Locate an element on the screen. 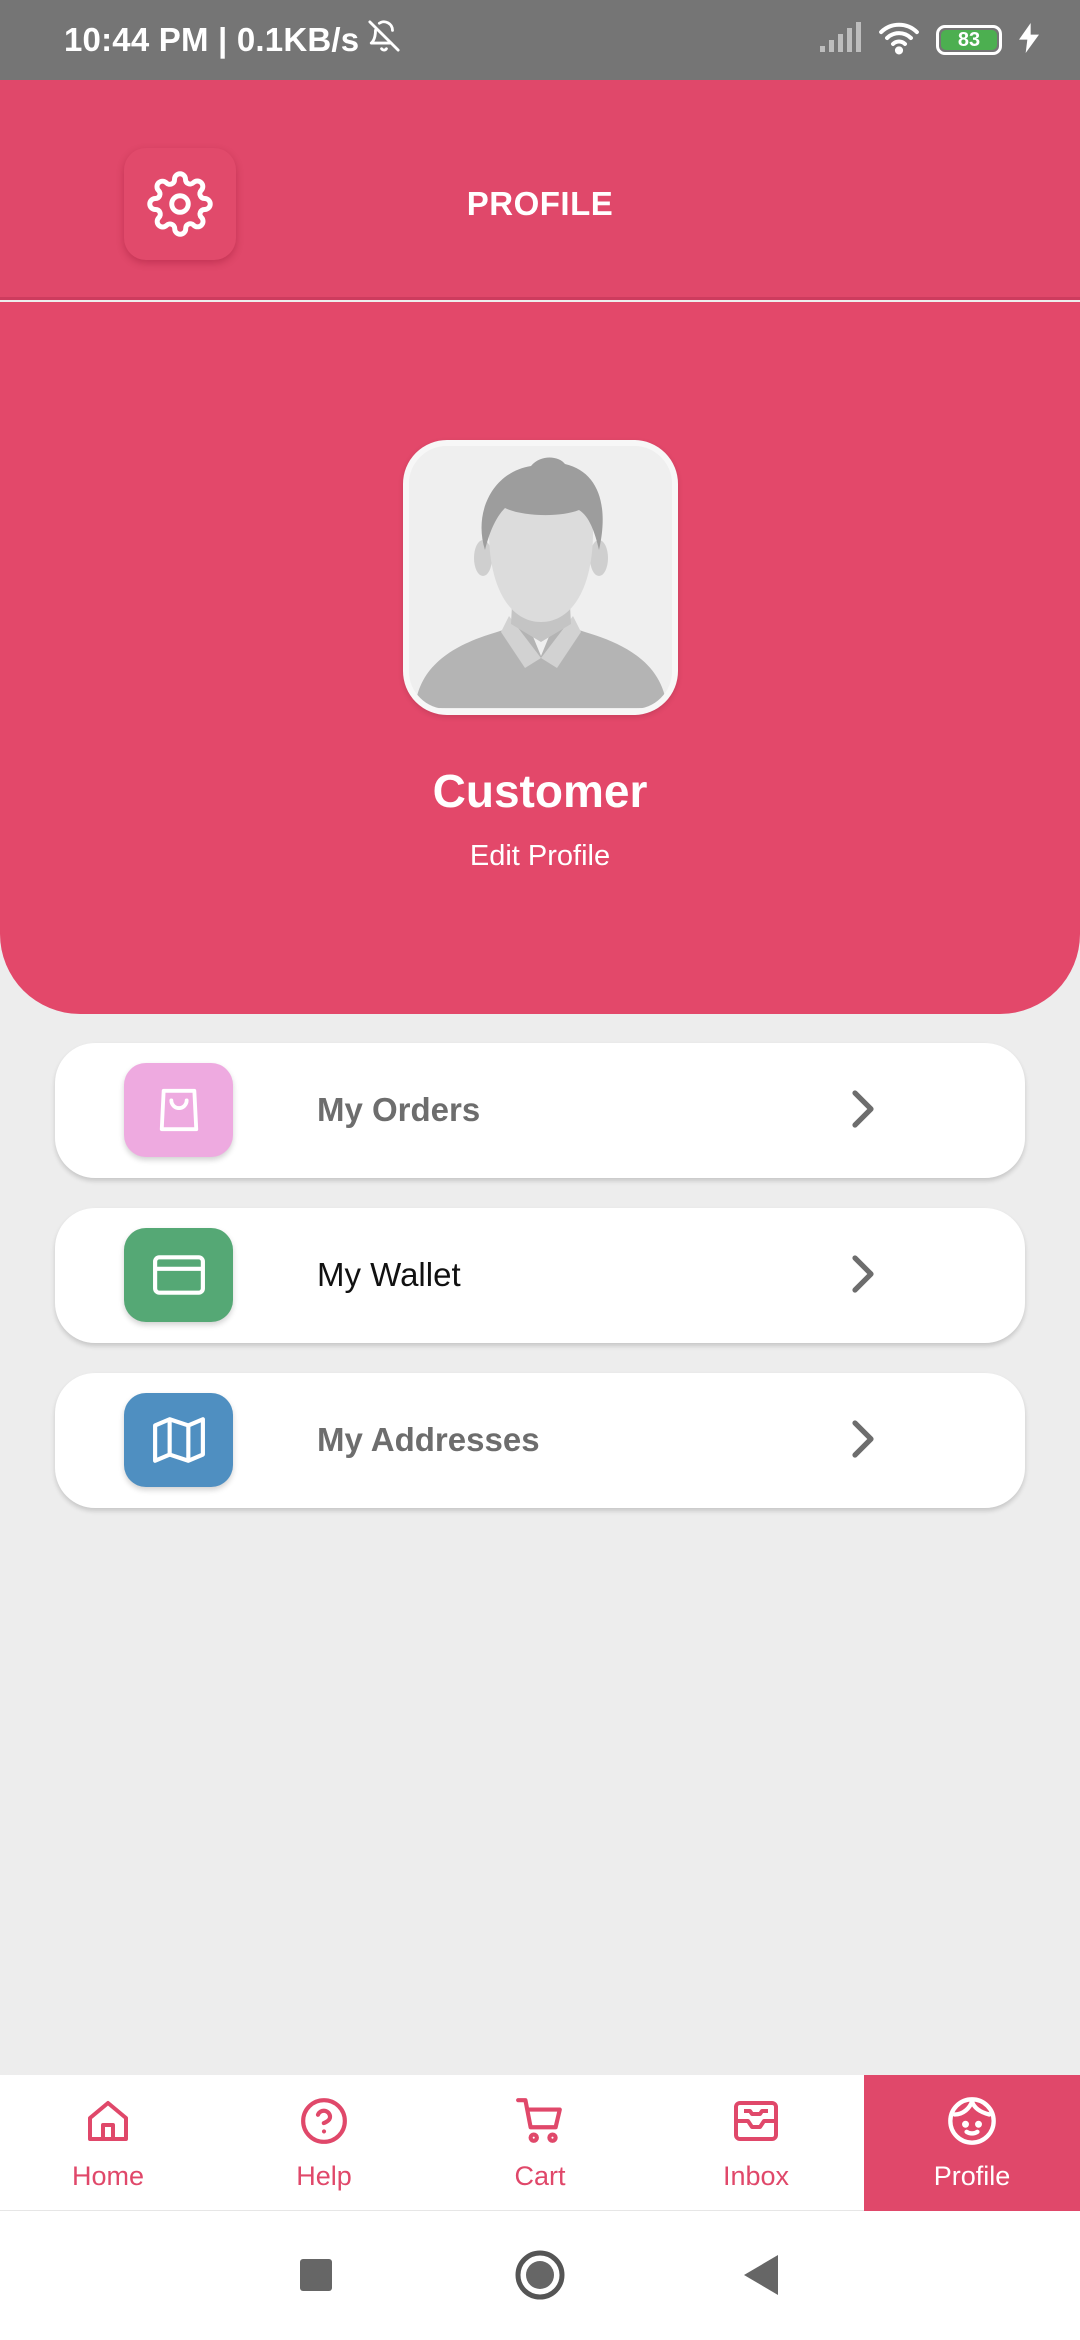 This screenshot has height=2340, width=1080. app-header: PROFILE is located at coordinates (540, 190).